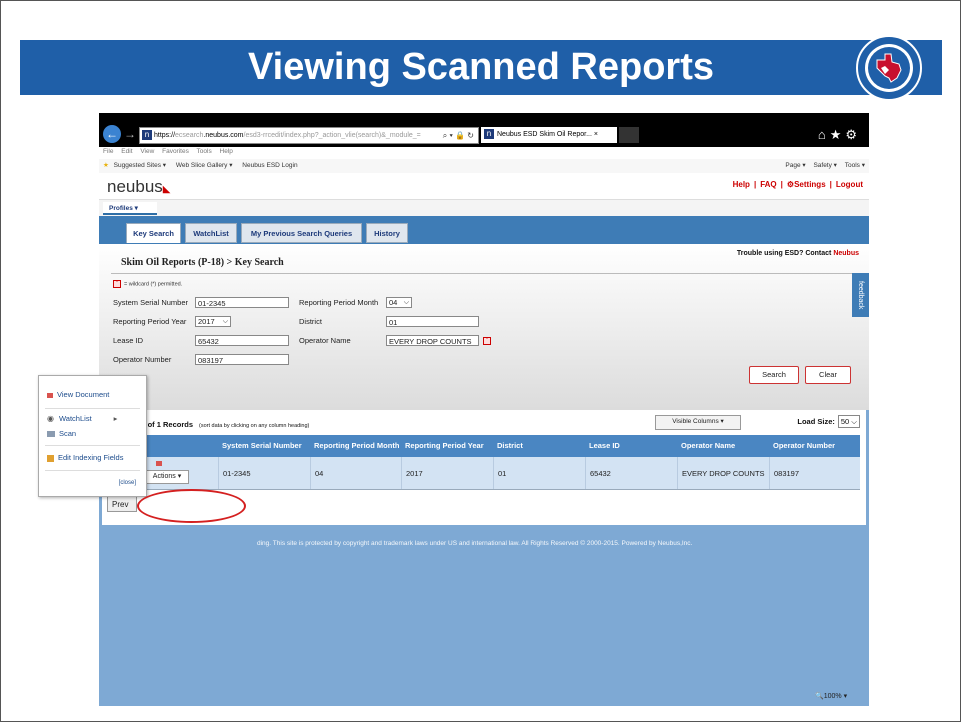 The width and height of the screenshot is (963, 724). I want to click on browser-tab: n Neubus ESD Skim Oil Repor... ×, so click(549, 135).